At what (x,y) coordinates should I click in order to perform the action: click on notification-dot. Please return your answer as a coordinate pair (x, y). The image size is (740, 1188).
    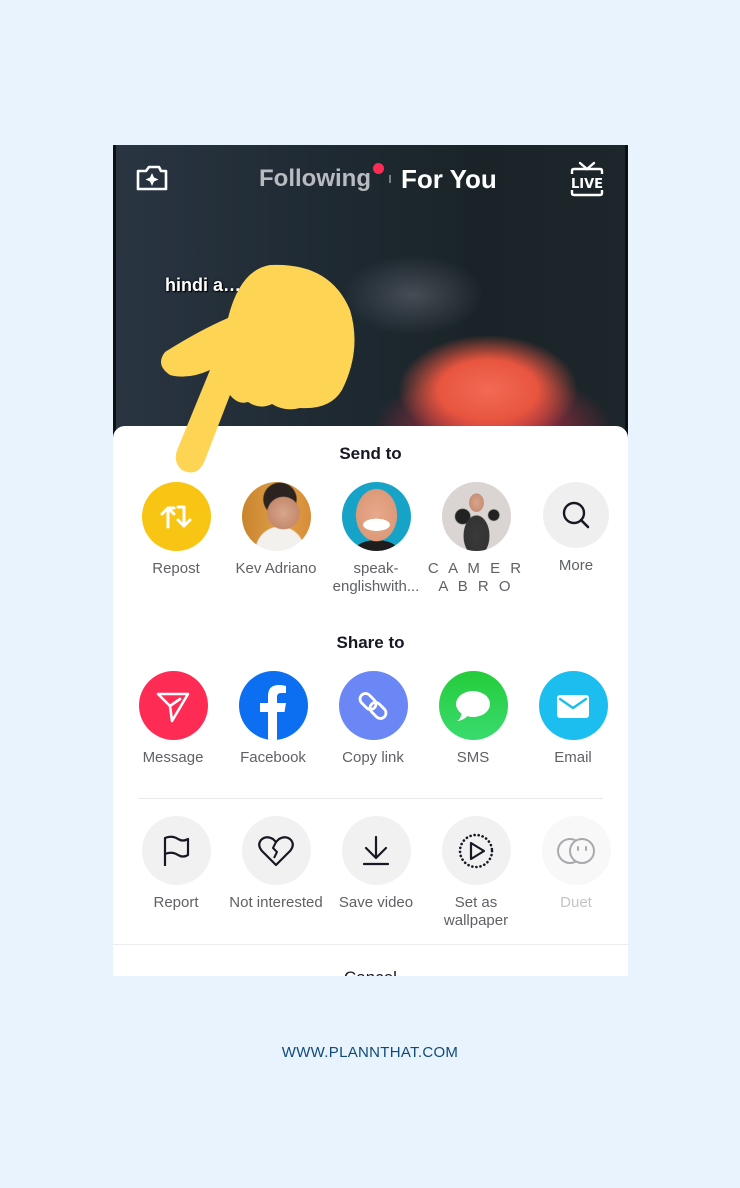
    Looking at the image, I should click on (378, 168).